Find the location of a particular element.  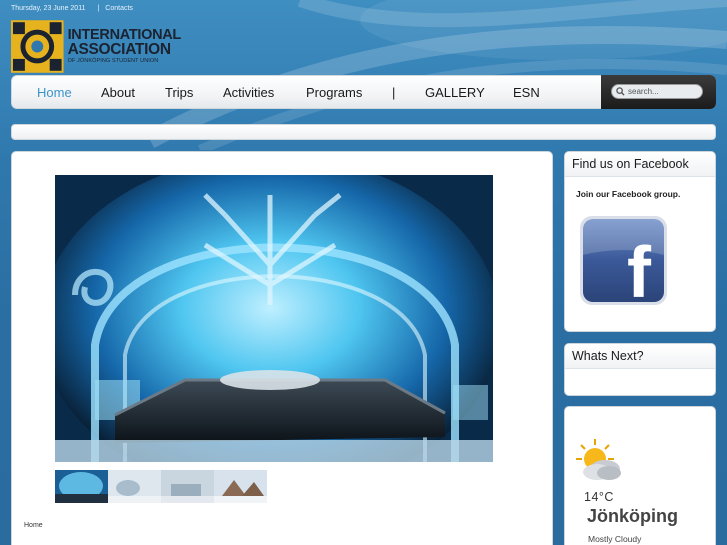

top-bar: Thursday, 23 June 2011 | Contacts is located at coordinates (72, 8).